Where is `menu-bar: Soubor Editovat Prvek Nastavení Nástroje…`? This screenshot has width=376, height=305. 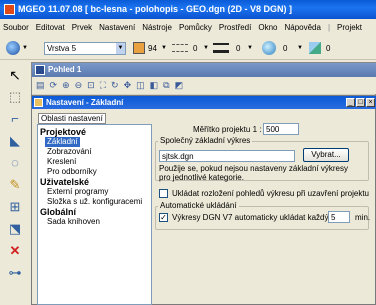
menu-bar: Soubor Editovat Prvek Nastavení Nástroje… is located at coordinates (188, 27).